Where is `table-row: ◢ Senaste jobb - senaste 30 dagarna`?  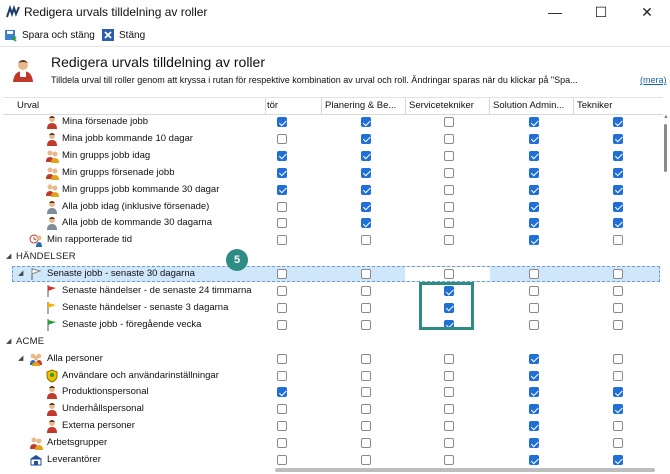 table-row: ◢ Senaste jobb - senaste 30 dagarna is located at coordinates (333, 274).